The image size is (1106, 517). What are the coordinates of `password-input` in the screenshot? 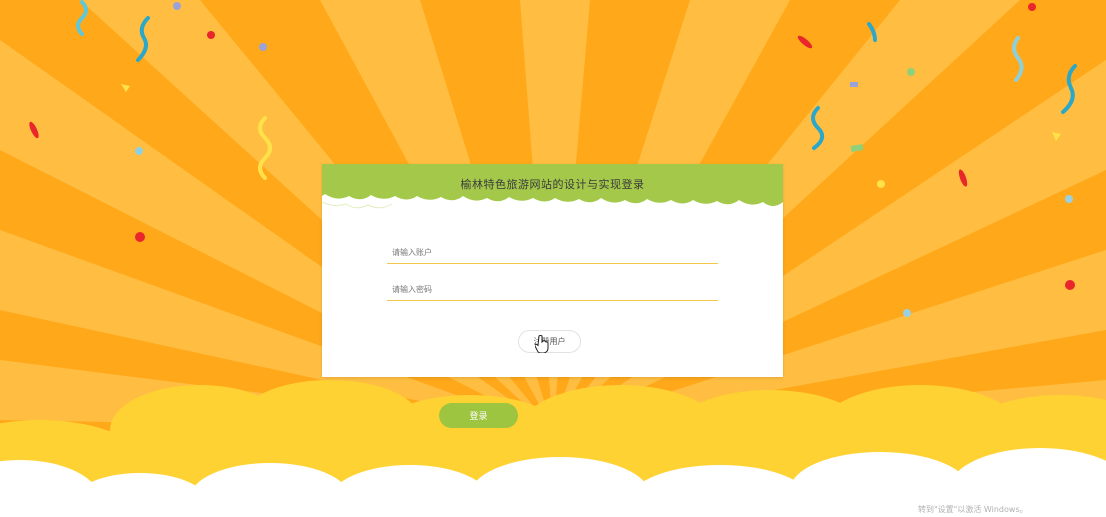 It's located at (552, 290).